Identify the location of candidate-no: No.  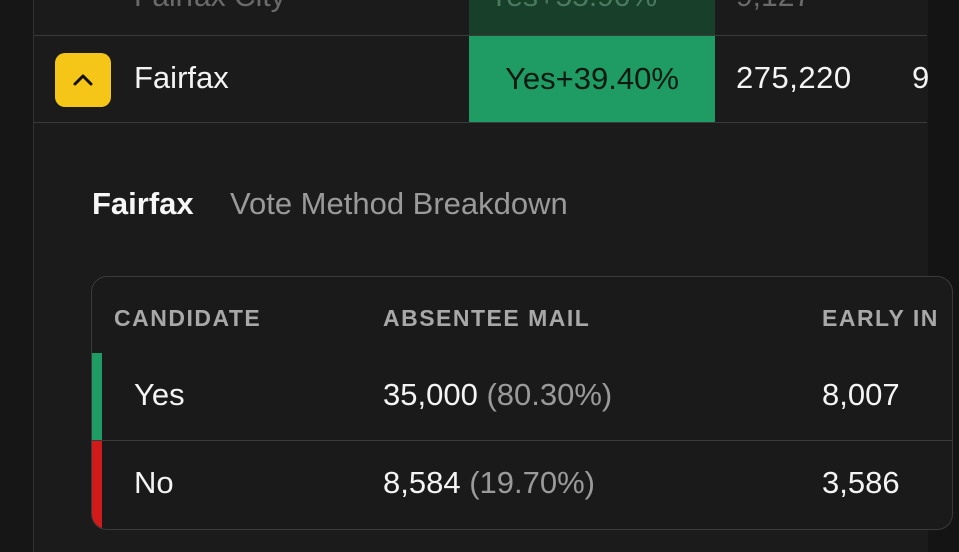
(154, 482).